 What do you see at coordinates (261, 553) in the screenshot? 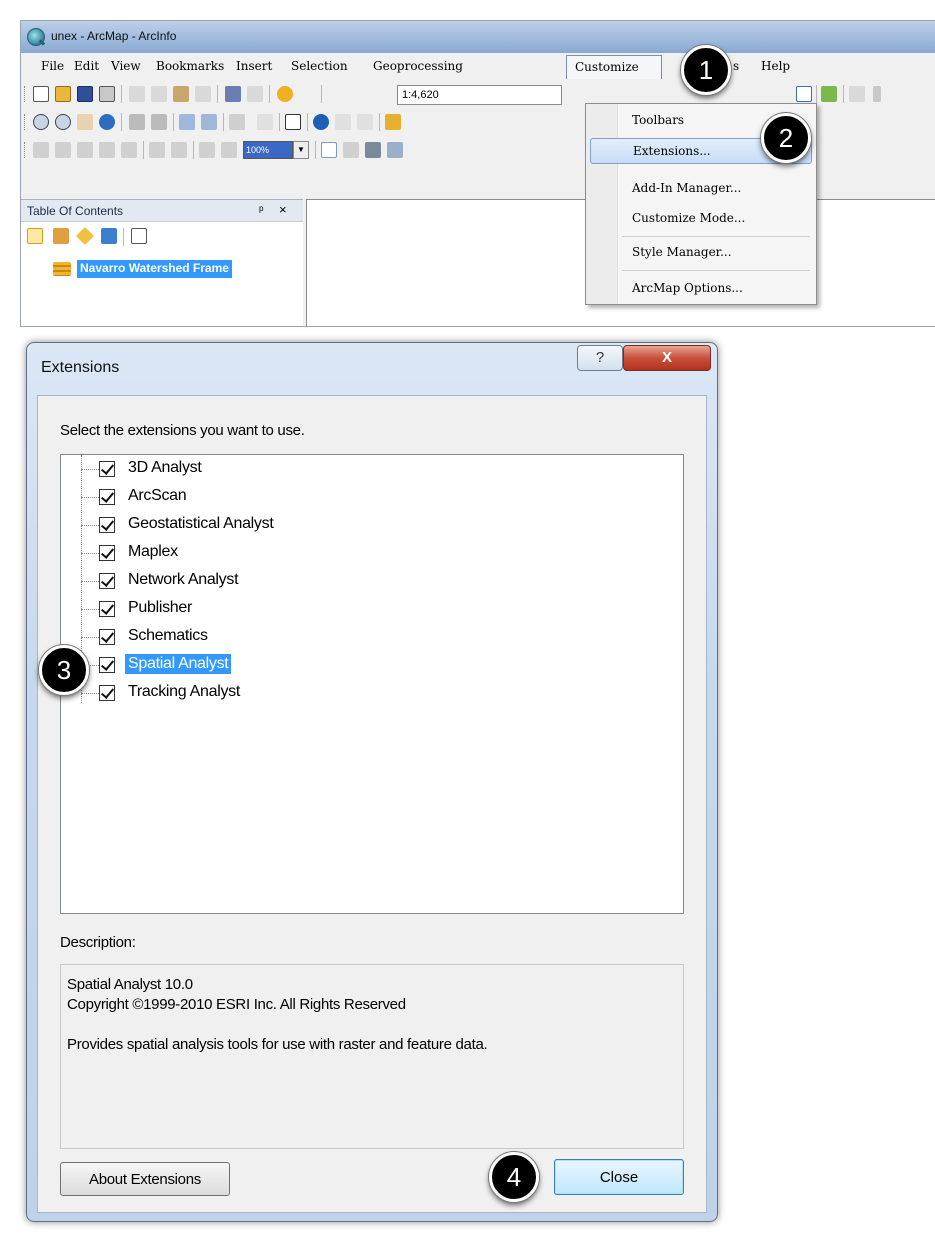
I see `extension-item-maplex: Maplex` at bounding box center [261, 553].